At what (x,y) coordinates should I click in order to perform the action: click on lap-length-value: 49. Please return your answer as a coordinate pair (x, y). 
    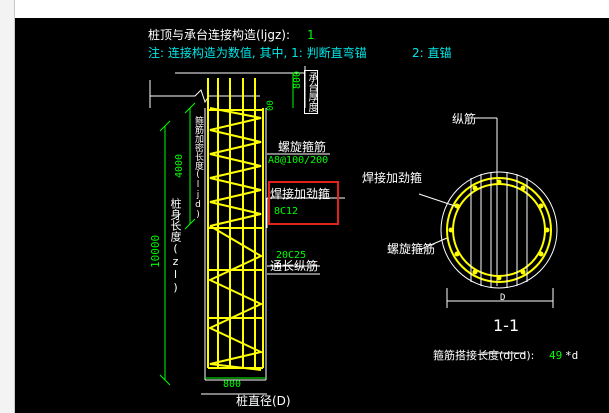
    Looking at the image, I should click on (556, 355).